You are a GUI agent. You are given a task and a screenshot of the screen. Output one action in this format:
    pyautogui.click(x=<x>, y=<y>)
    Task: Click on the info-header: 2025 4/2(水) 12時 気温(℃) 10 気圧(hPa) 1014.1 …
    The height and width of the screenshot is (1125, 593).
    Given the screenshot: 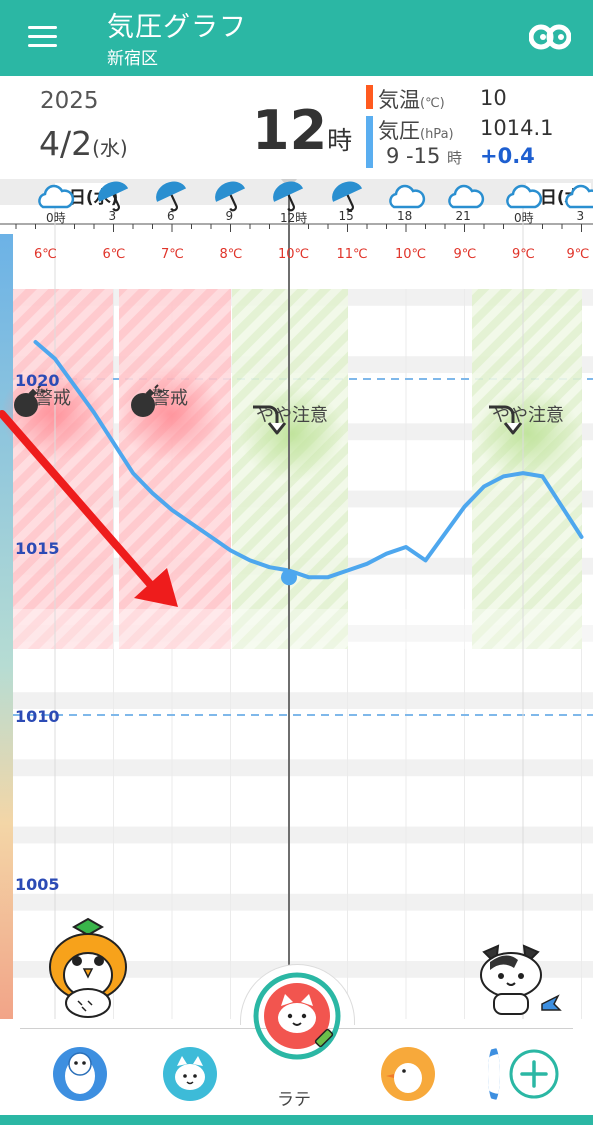 What is the action you would take?
    pyautogui.click(x=296, y=128)
    